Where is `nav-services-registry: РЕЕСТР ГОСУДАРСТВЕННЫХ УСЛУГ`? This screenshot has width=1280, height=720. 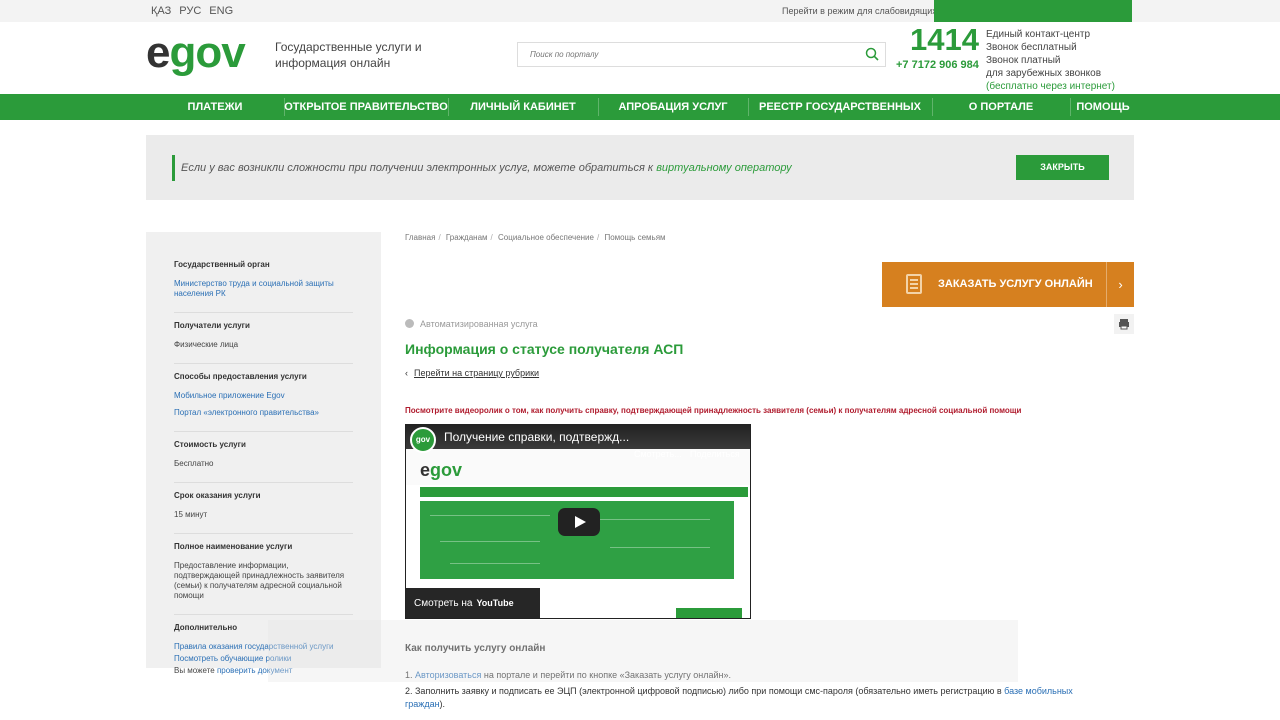
nav-services-registry: РЕЕСТР ГОСУДАРСТВЕННЫХ УСЛУГ is located at coordinates (840, 116).